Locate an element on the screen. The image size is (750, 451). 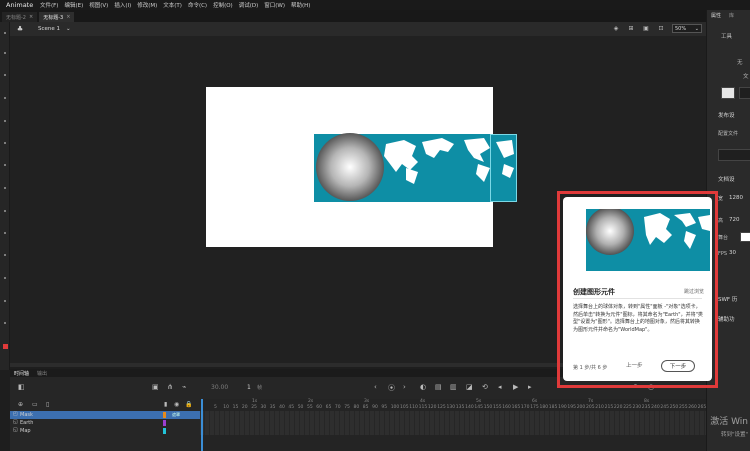
magnet-icon is located at coordinates (728, 93).